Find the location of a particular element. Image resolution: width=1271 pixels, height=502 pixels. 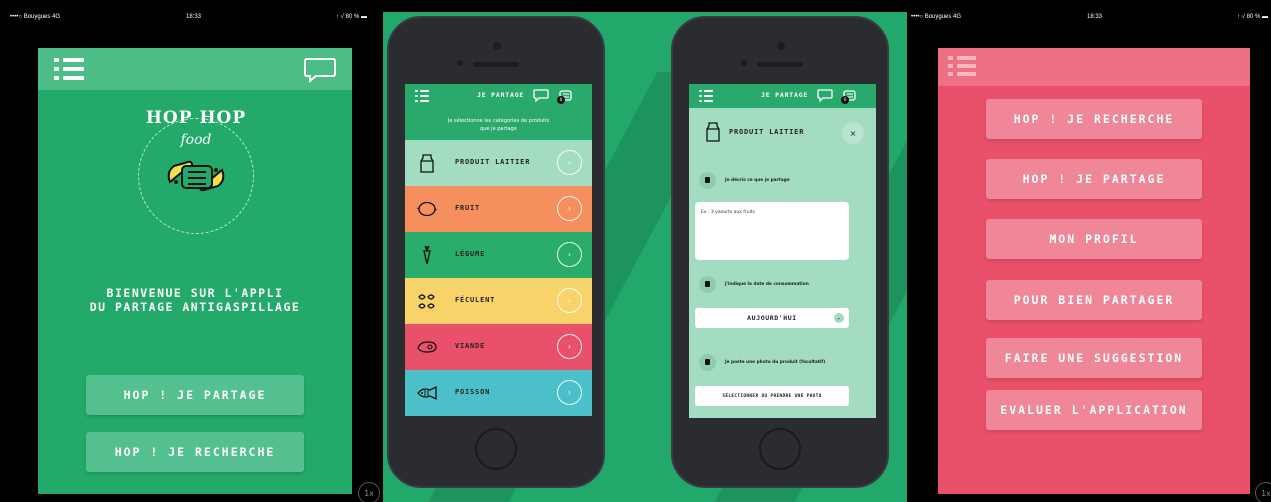

date-select: AUJOURD'HUI ⌄ is located at coordinates (772, 318).